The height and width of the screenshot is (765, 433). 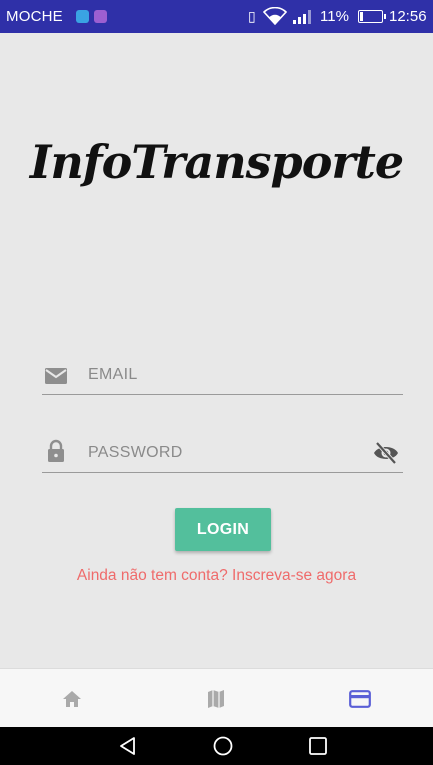 I want to click on signal-icon, so click(x=302, y=17).